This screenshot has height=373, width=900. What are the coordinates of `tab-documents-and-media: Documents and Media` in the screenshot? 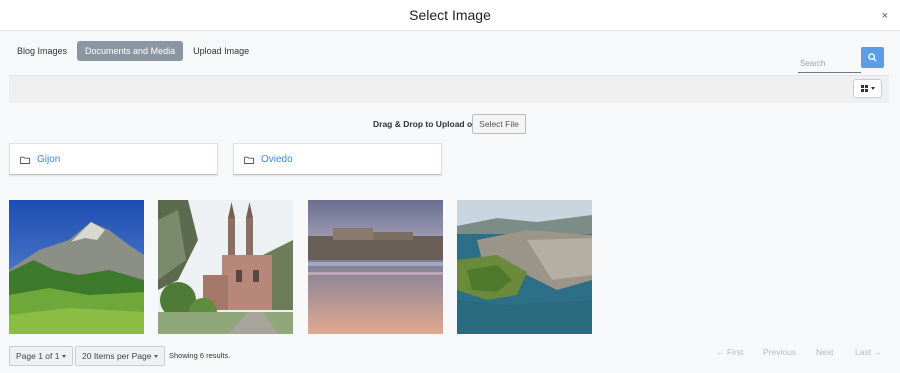 It's located at (130, 51).